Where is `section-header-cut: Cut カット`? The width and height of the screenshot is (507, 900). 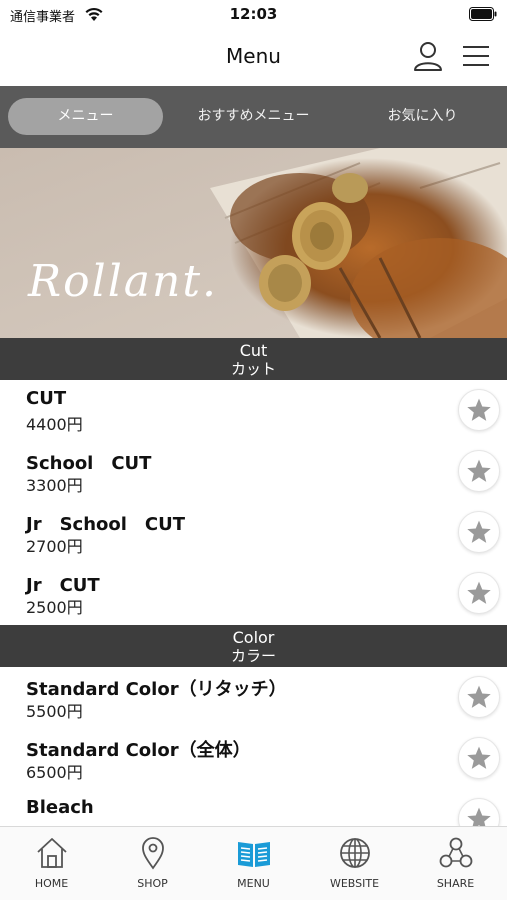
section-header-cut: Cut カット is located at coordinates (253, 359).